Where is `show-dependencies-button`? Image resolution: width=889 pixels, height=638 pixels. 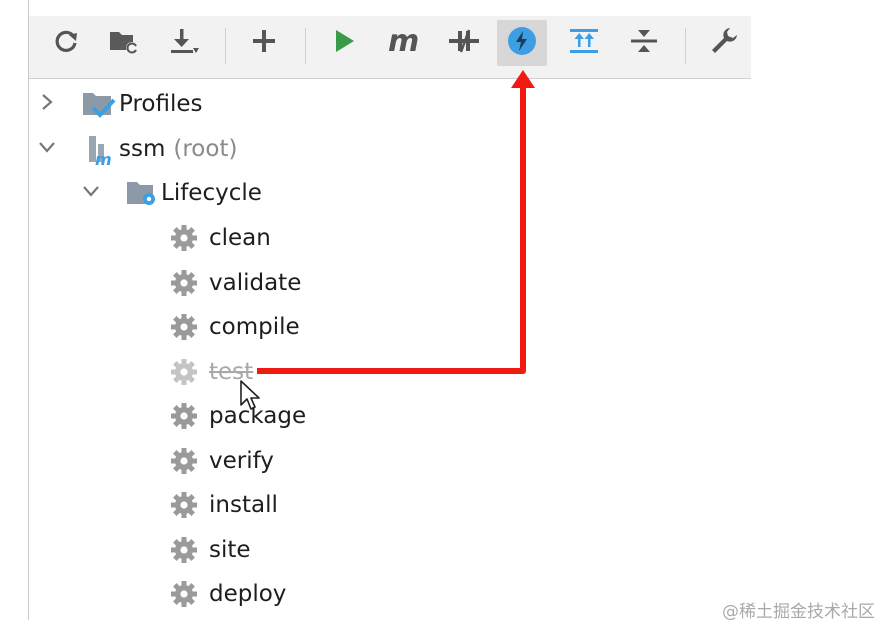
show-dependencies-button is located at coordinates (584, 43).